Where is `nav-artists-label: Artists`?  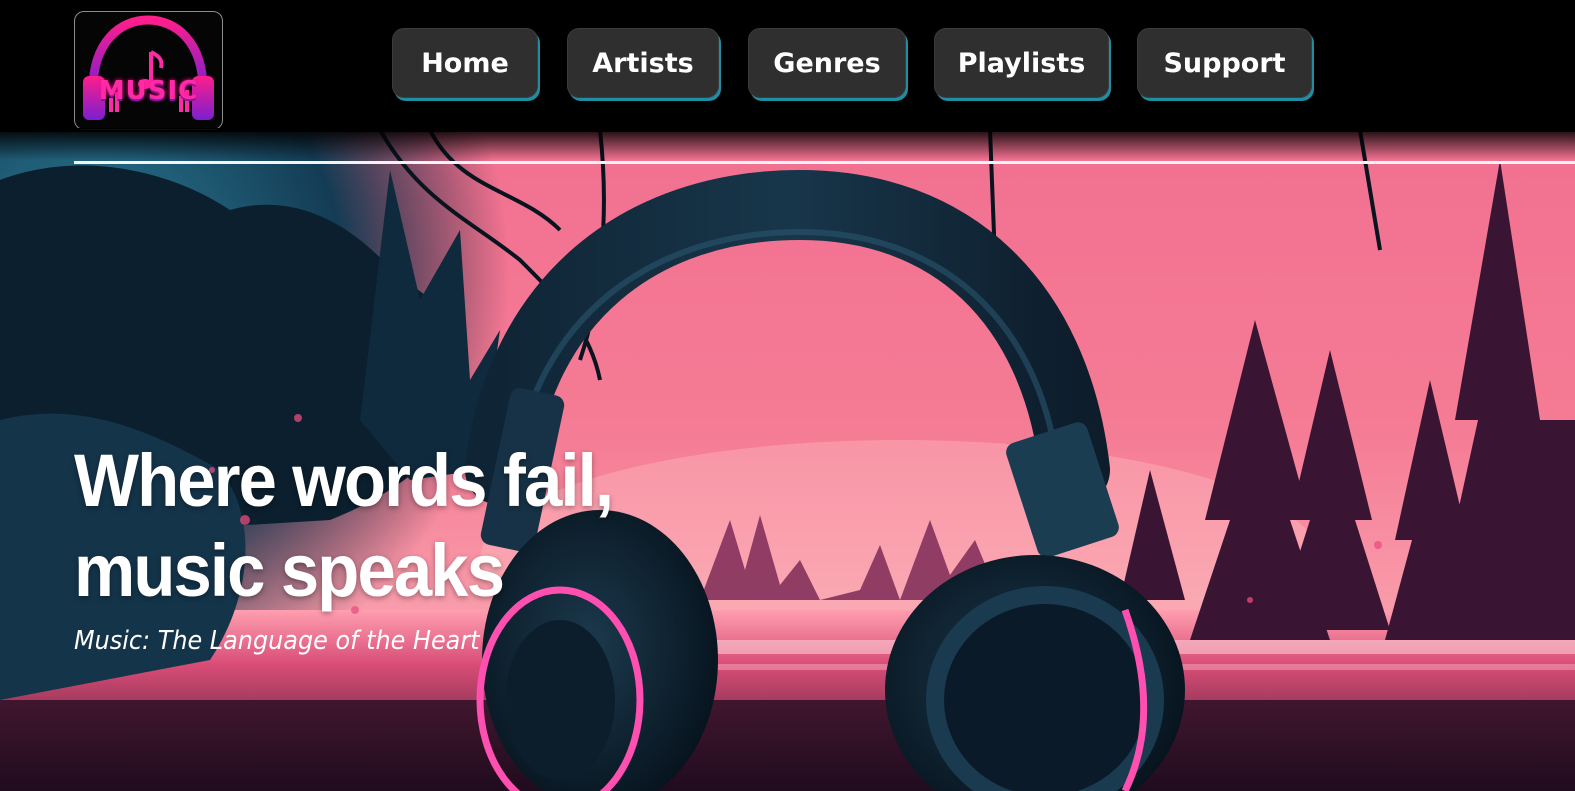
nav-artists-label: Artists is located at coordinates (643, 63).